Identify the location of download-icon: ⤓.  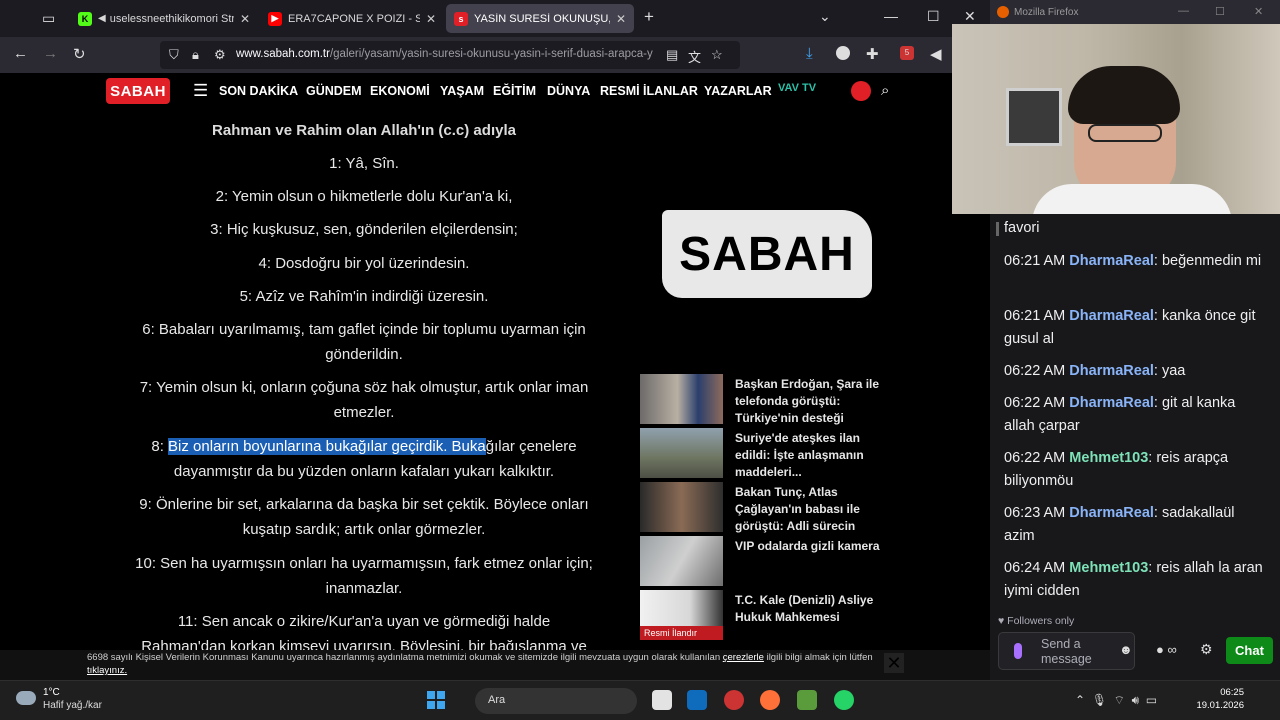
(809, 53).